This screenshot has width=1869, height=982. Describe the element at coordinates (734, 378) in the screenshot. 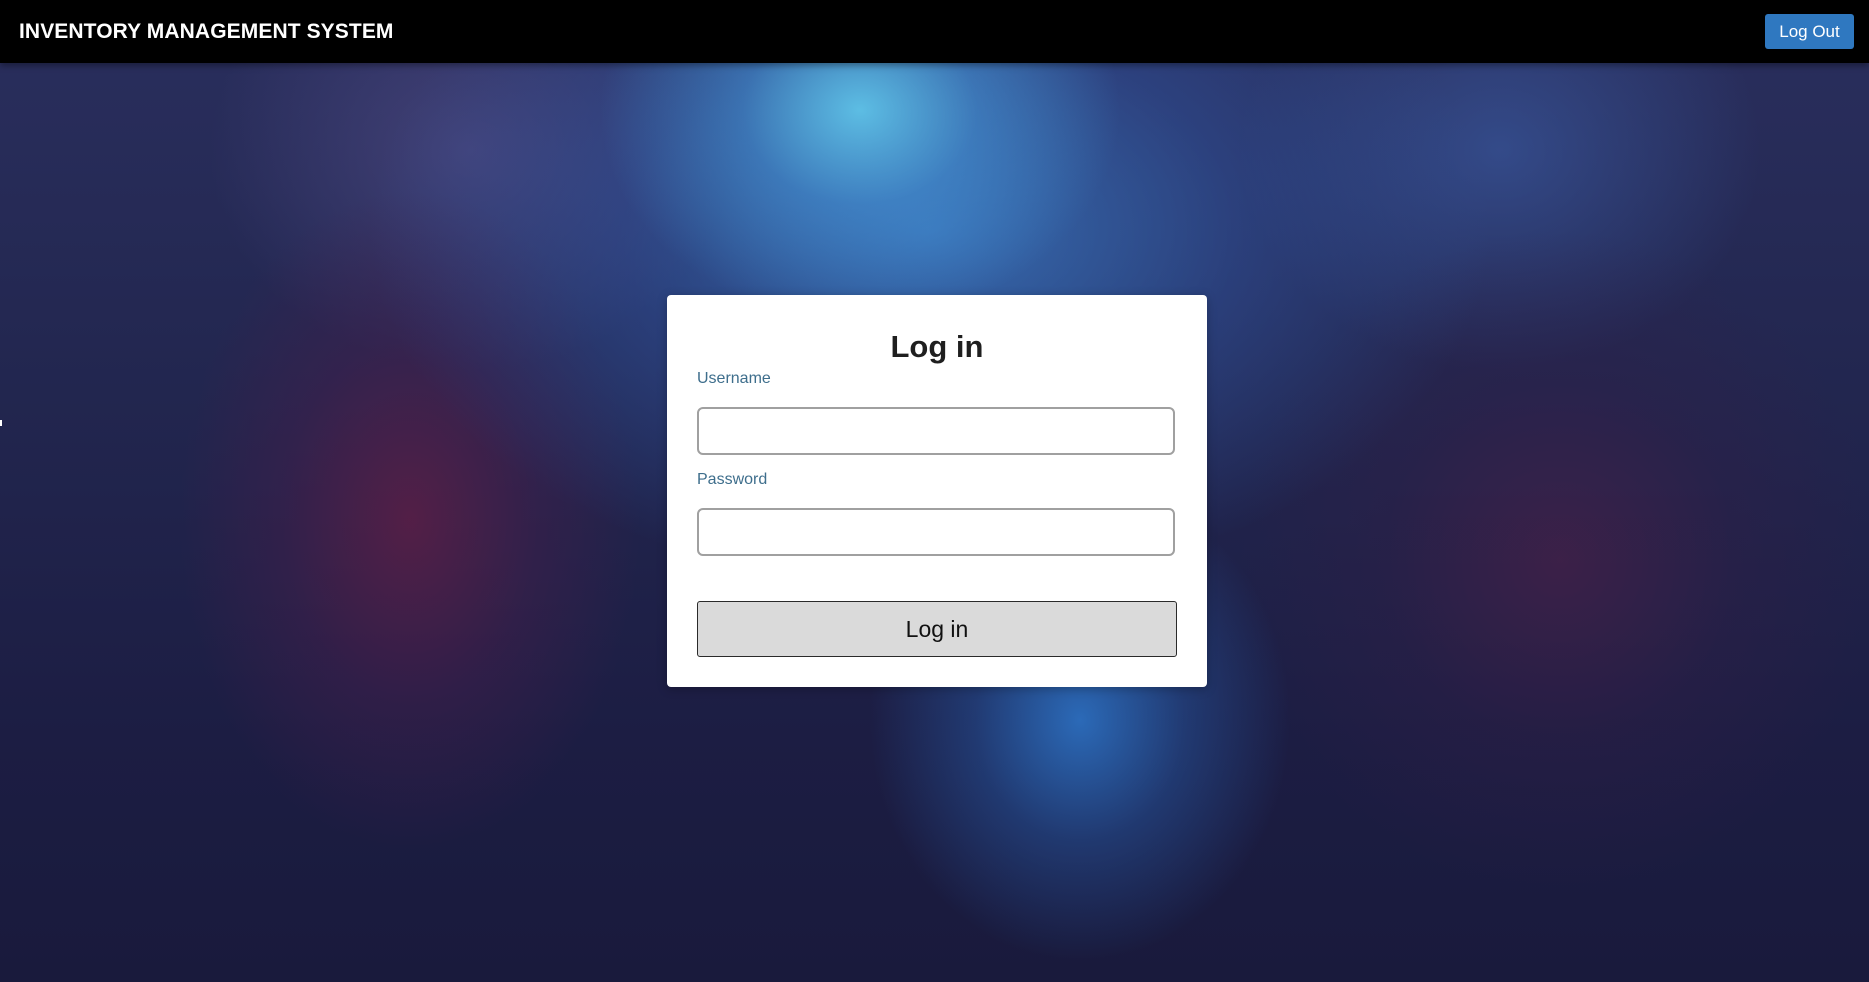

I see `username-label: Username` at that location.